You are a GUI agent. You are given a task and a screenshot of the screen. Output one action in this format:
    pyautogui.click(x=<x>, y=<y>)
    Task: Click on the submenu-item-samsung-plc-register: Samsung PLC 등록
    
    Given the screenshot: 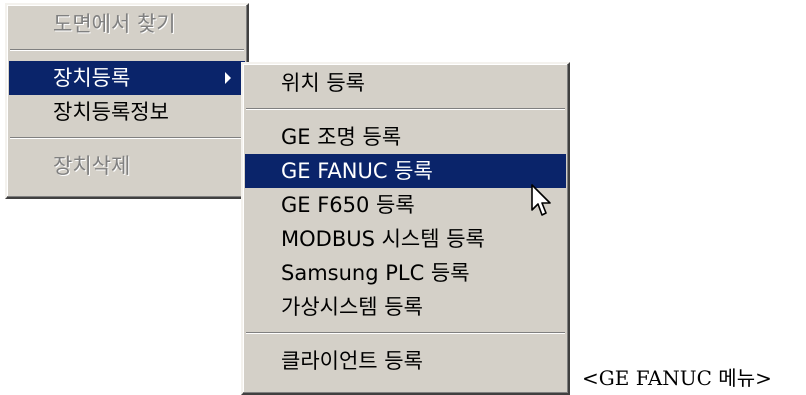 What is the action you would take?
    pyautogui.click(x=405, y=273)
    